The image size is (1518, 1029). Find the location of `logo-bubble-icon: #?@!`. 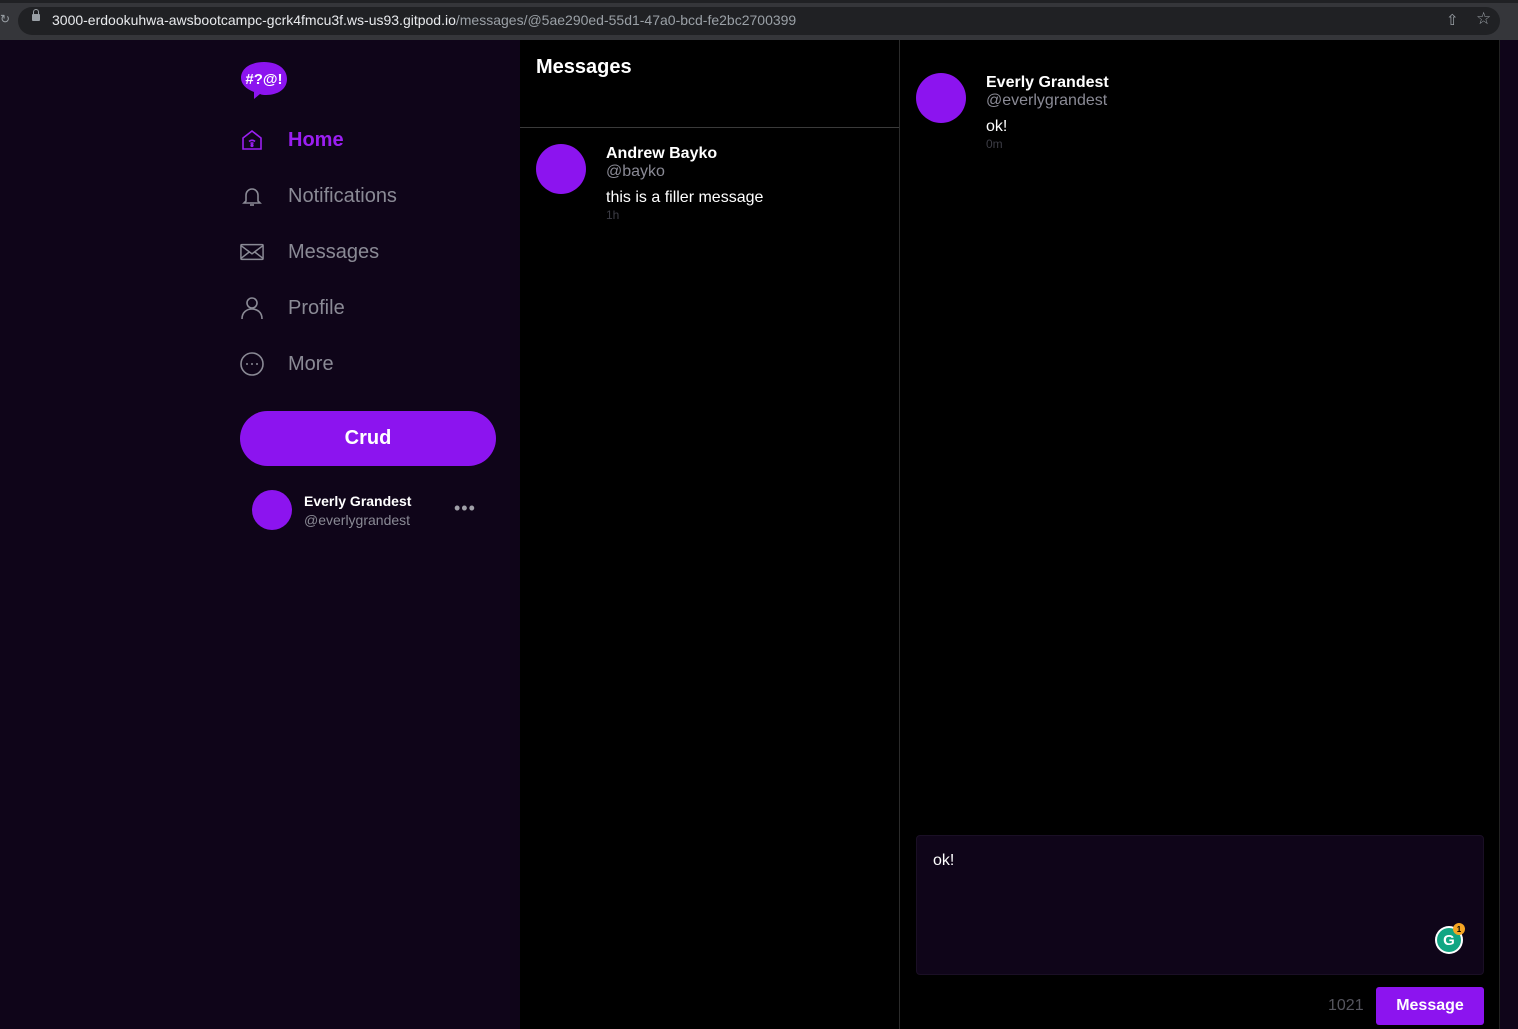

logo-bubble-icon: #?@! is located at coordinates (264, 80).